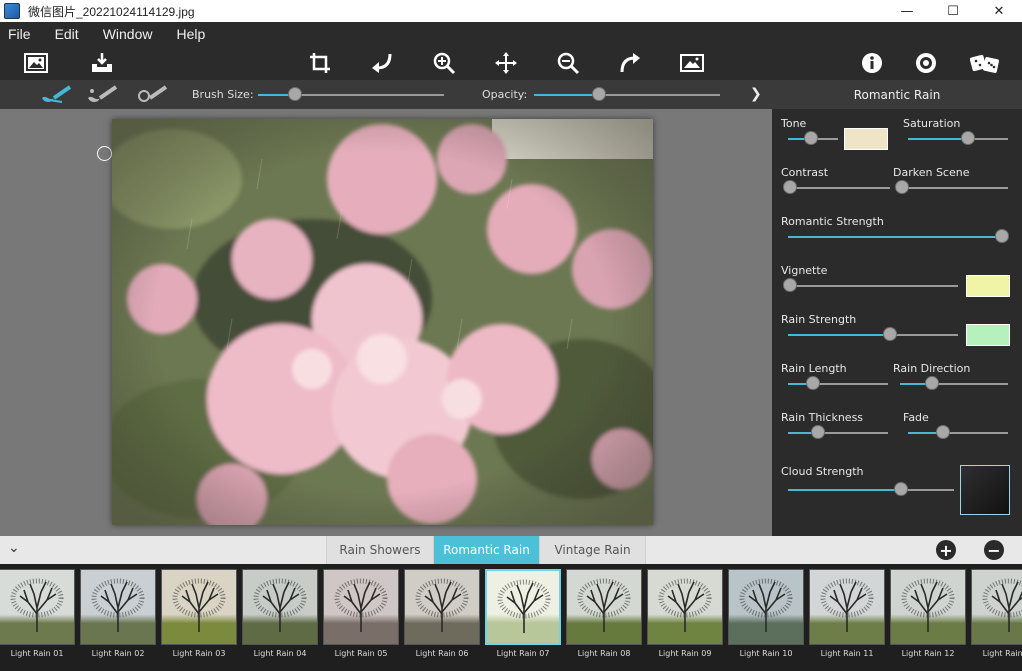 This screenshot has width=1022, height=671. Describe the element at coordinates (630, 63) in the screenshot. I see `redo-icon` at that location.